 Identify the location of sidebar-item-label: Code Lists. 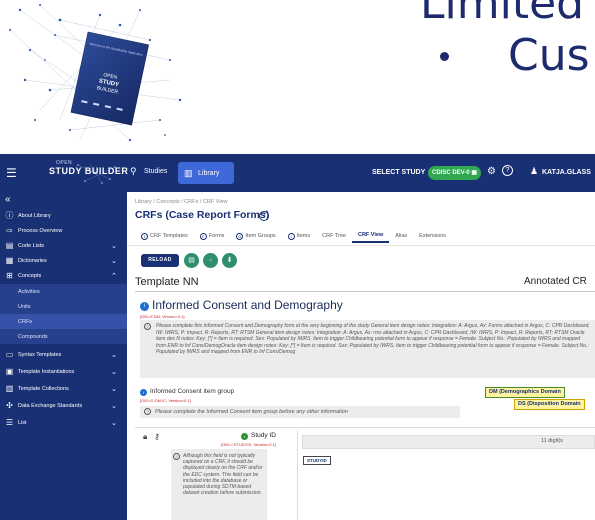
(31, 245).